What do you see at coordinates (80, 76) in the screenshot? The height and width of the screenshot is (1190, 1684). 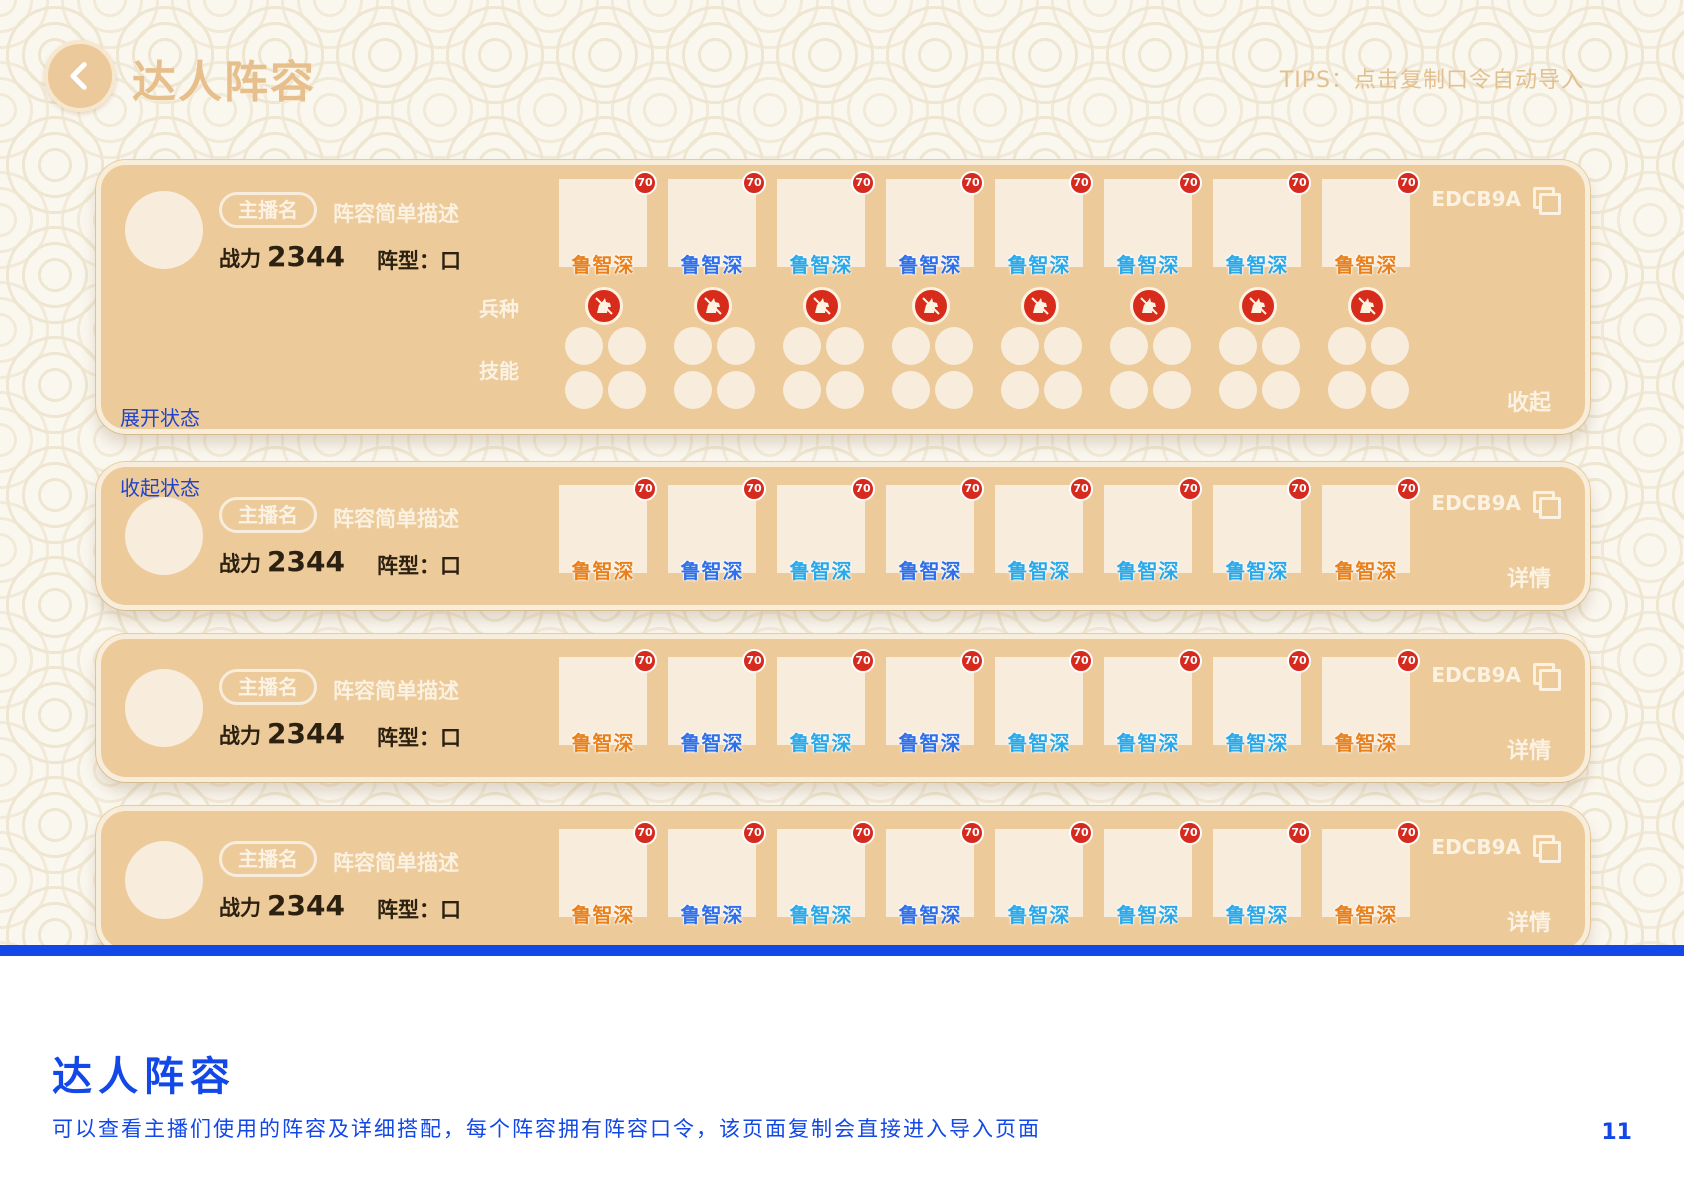 I see `back-button` at bounding box center [80, 76].